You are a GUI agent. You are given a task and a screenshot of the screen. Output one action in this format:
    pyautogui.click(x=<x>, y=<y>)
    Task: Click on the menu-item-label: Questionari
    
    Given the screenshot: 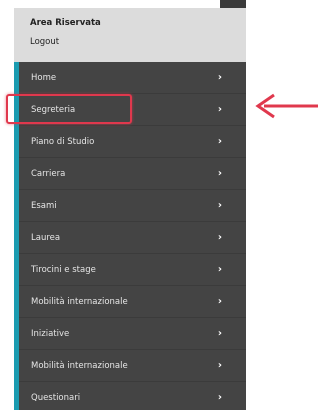 What is the action you would take?
    pyautogui.click(x=56, y=397)
    